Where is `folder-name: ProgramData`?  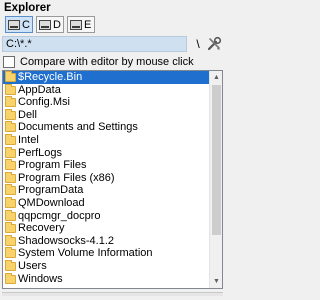
folder-name: ProgramData is located at coordinates (51, 190).